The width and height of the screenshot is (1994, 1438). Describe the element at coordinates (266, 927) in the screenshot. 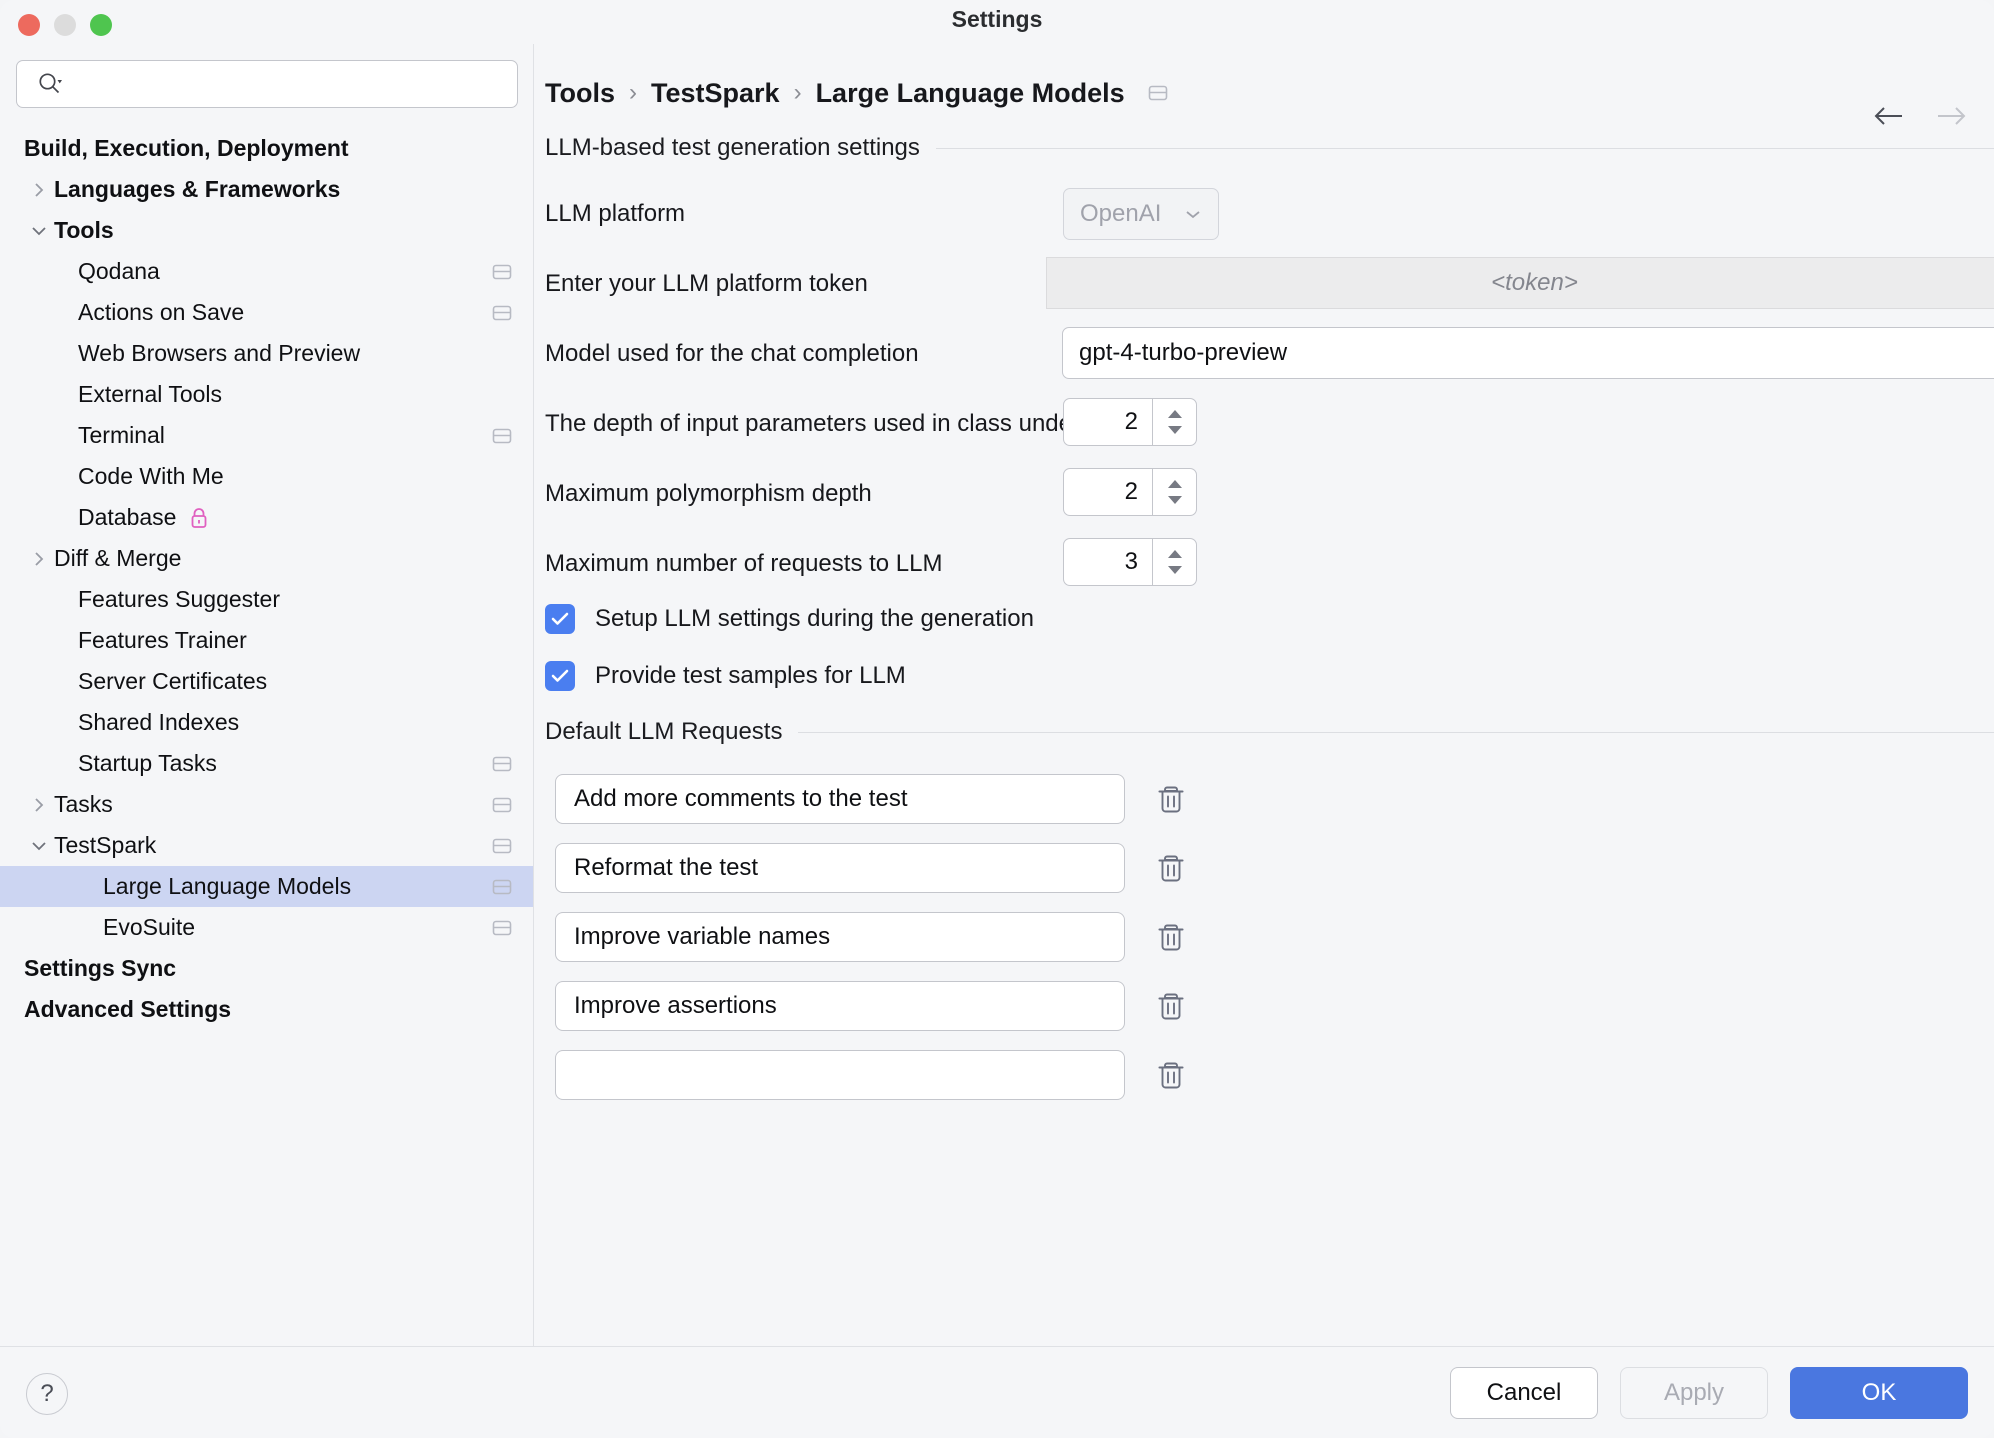

I see `sidebar-item-evosuite: EvoSuite` at that location.